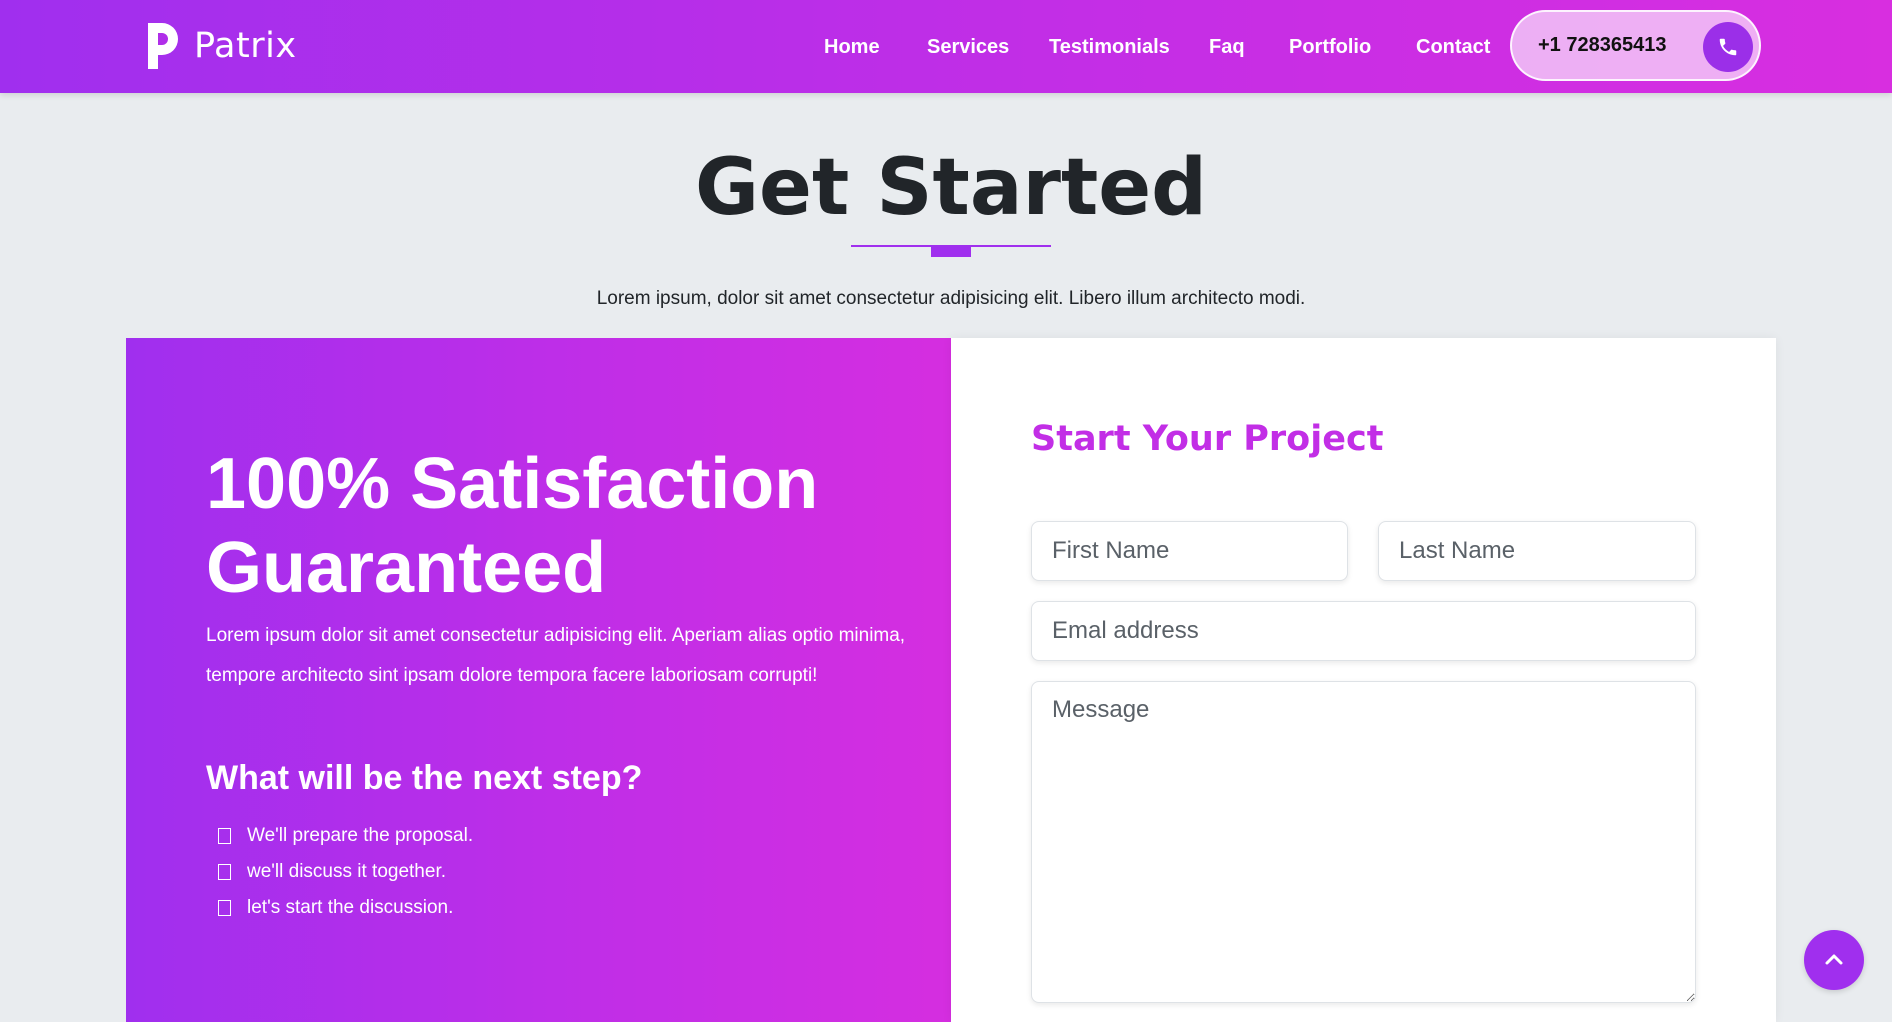  Describe the element at coordinates (1189, 551) in the screenshot. I see `first-name-input` at that location.